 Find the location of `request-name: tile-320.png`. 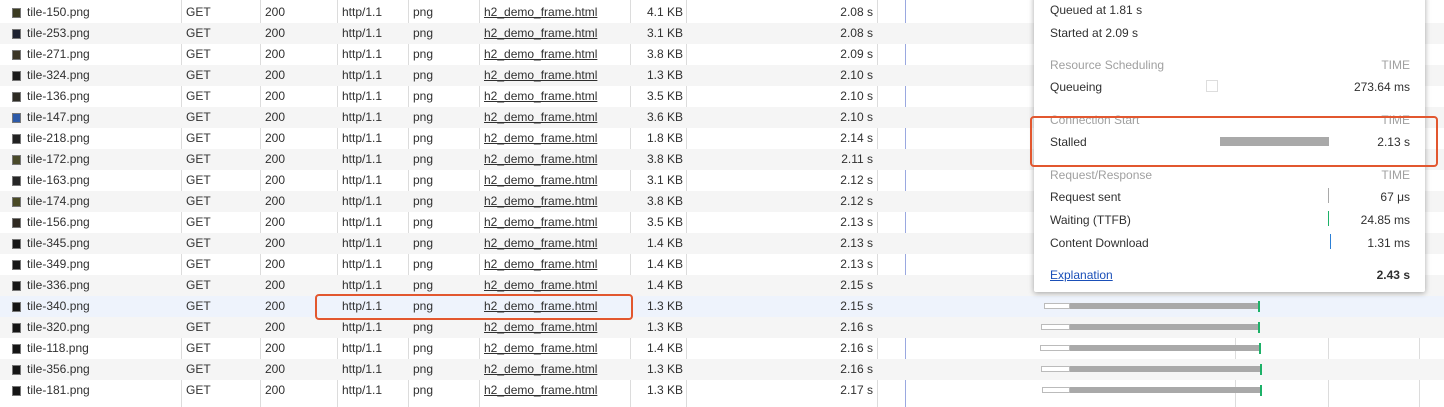

request-name: tile-320.png is located at coordinates (95, 327).